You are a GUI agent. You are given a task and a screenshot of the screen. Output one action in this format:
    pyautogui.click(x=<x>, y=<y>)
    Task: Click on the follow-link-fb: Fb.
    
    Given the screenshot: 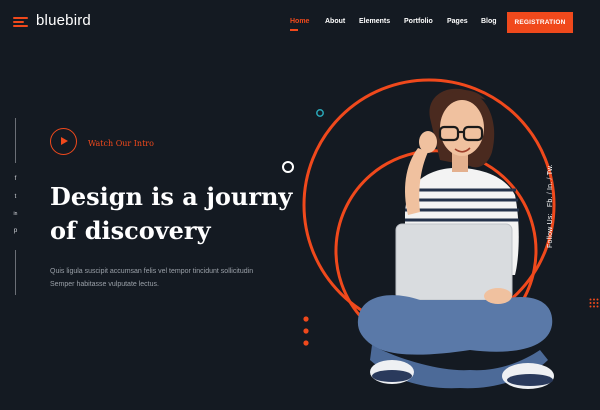 What is the action you would take?
    pyautogui.click(x=550, y=201)
    